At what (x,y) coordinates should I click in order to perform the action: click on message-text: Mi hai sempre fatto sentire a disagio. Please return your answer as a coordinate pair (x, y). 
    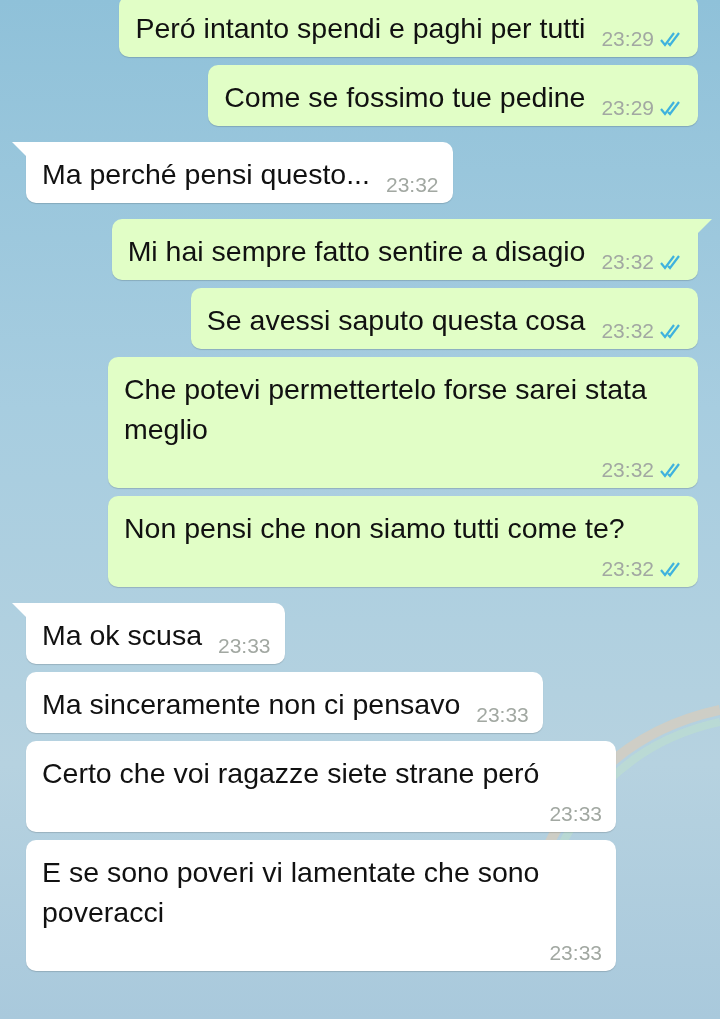
    Looking at the image, I should click on (356, 251).